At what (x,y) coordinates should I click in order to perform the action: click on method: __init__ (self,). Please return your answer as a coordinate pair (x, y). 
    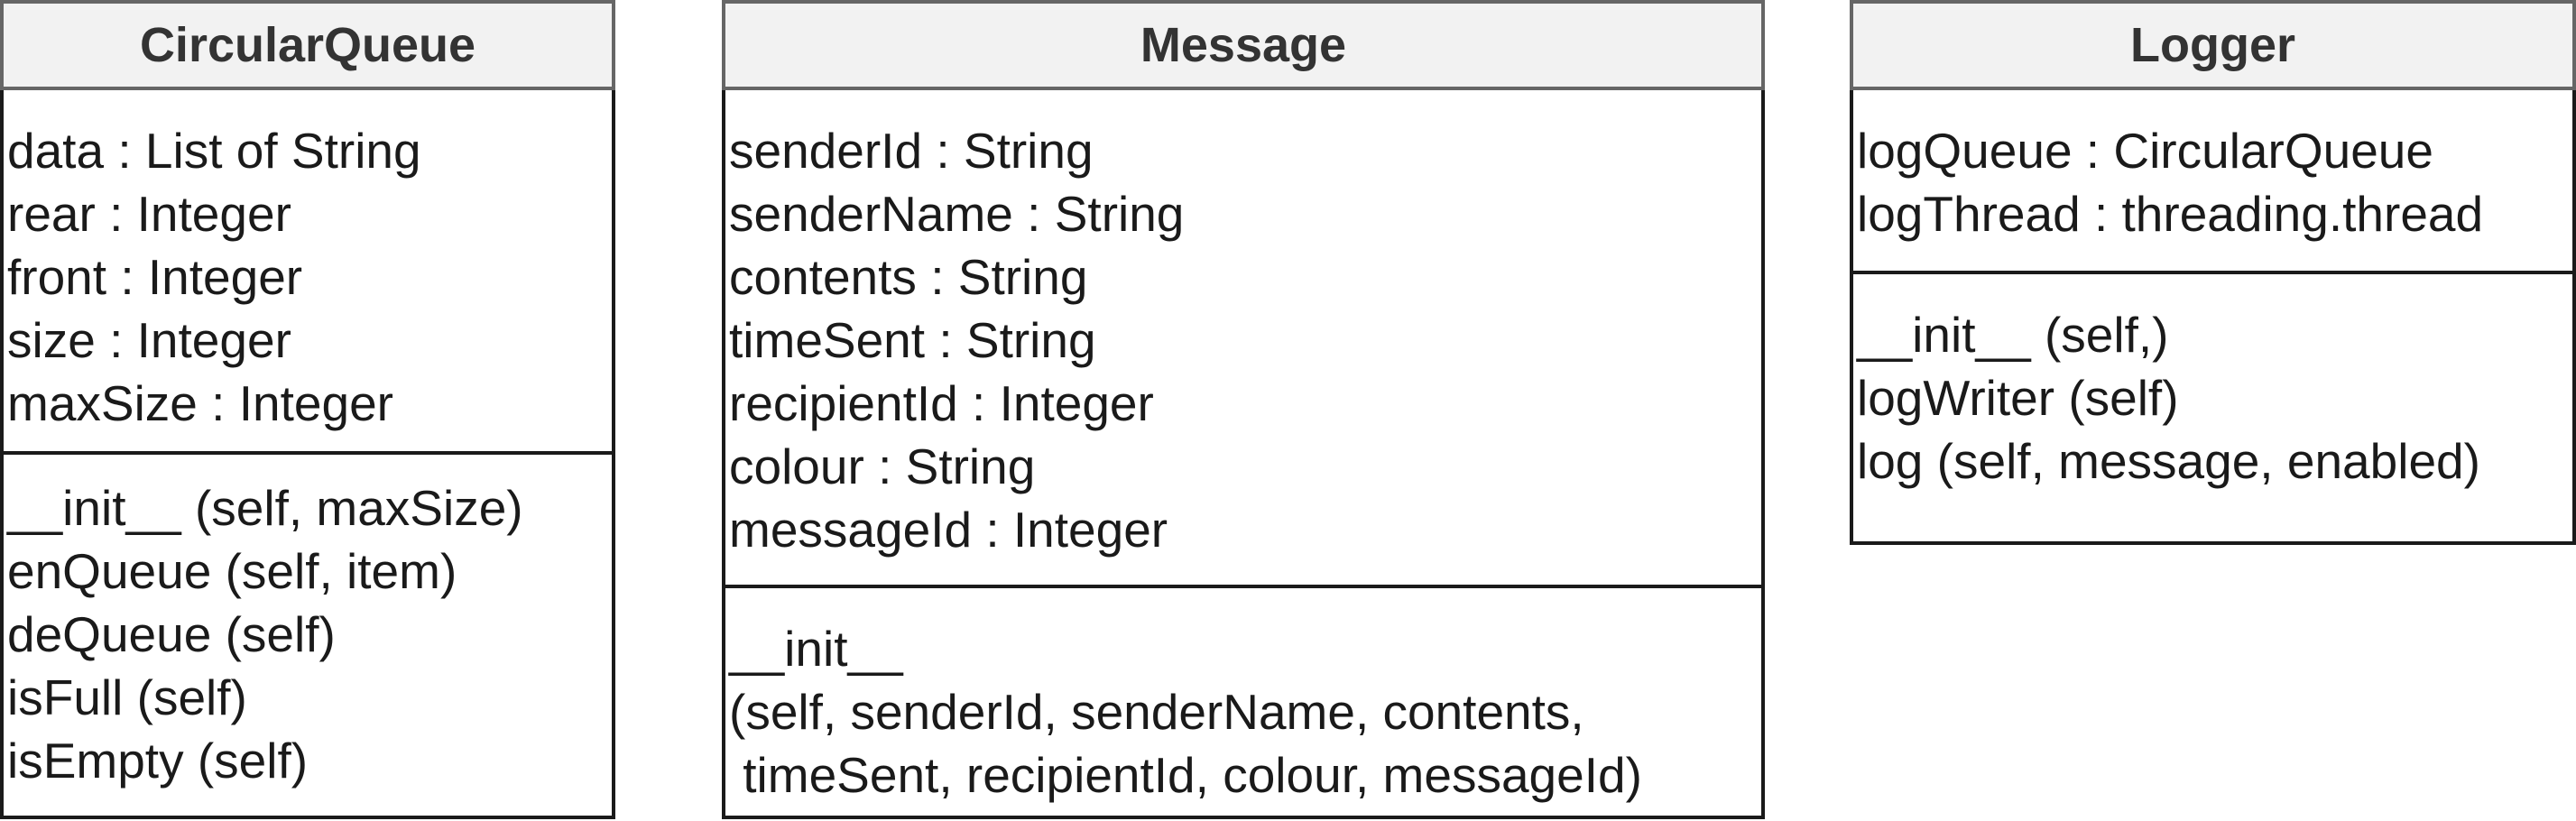
    Looking at the image, I should click on (2013, 335).